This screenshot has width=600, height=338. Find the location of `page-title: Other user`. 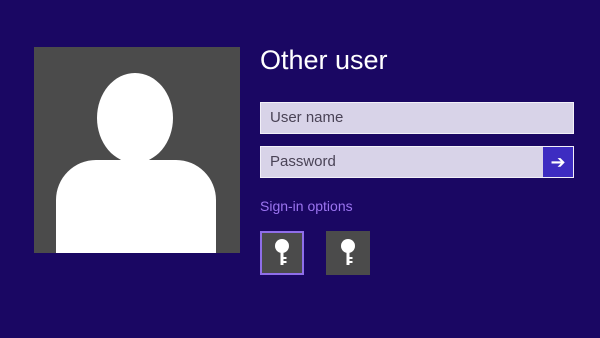

page-title: Other user is located at coordinates (324, 60).